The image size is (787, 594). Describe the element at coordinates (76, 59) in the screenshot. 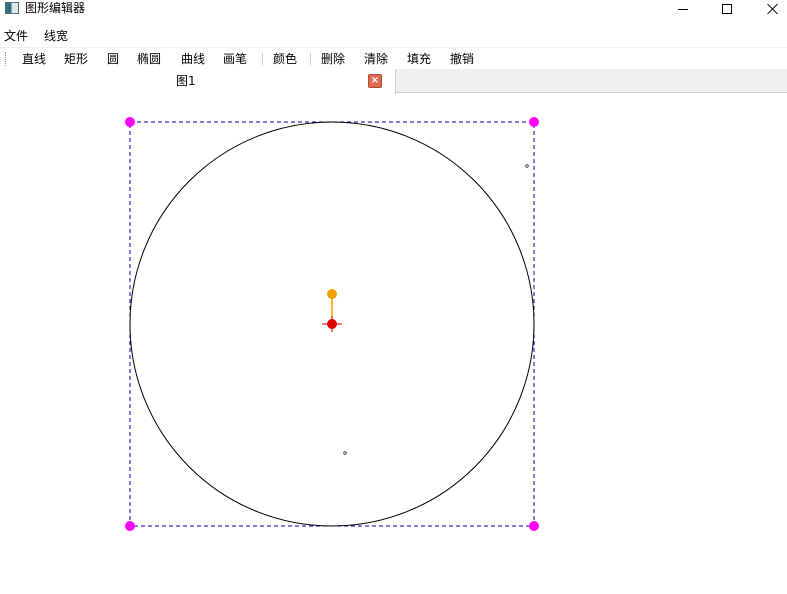

I see `tool-rectangle-button: 矩形` at that location.